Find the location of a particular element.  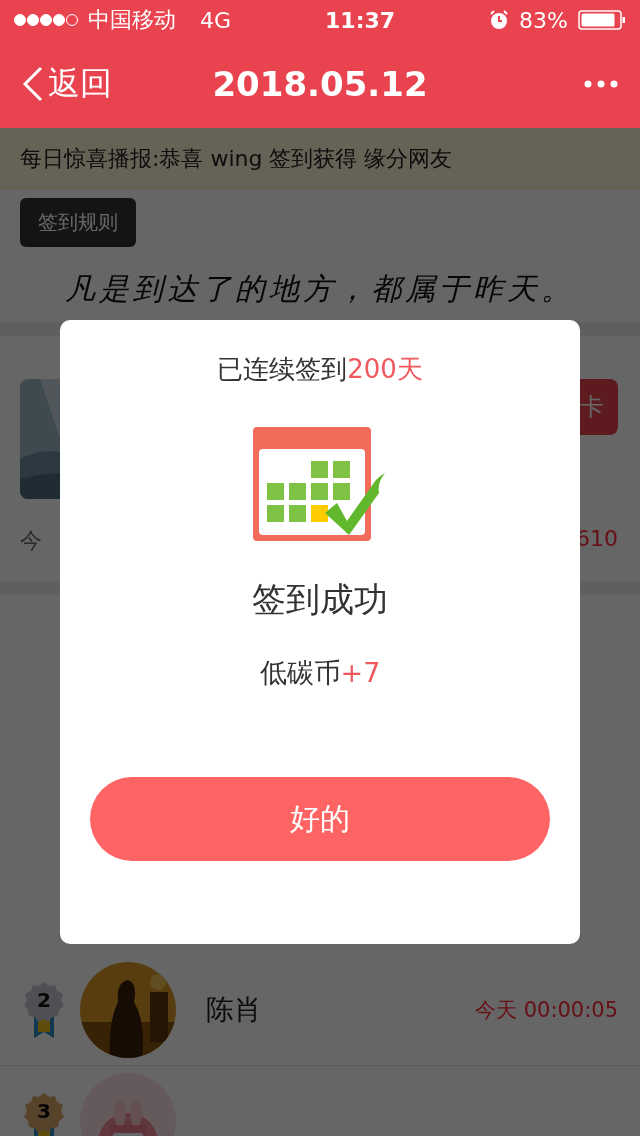

back-button: 返回 is located at coordinates (67, 84).